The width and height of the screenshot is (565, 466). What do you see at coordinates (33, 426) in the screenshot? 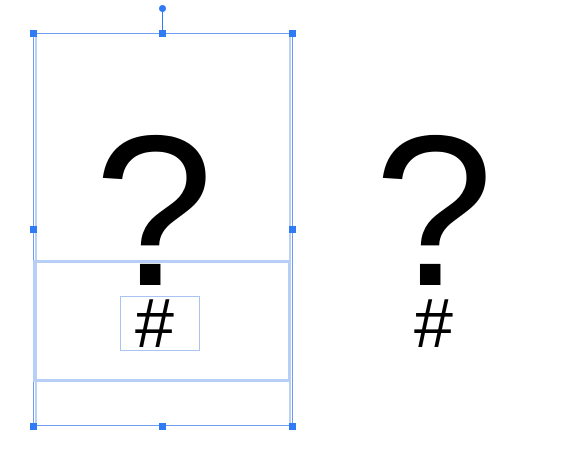
I see `resize-handle-bottom-left` at bounding box center [33, 426].